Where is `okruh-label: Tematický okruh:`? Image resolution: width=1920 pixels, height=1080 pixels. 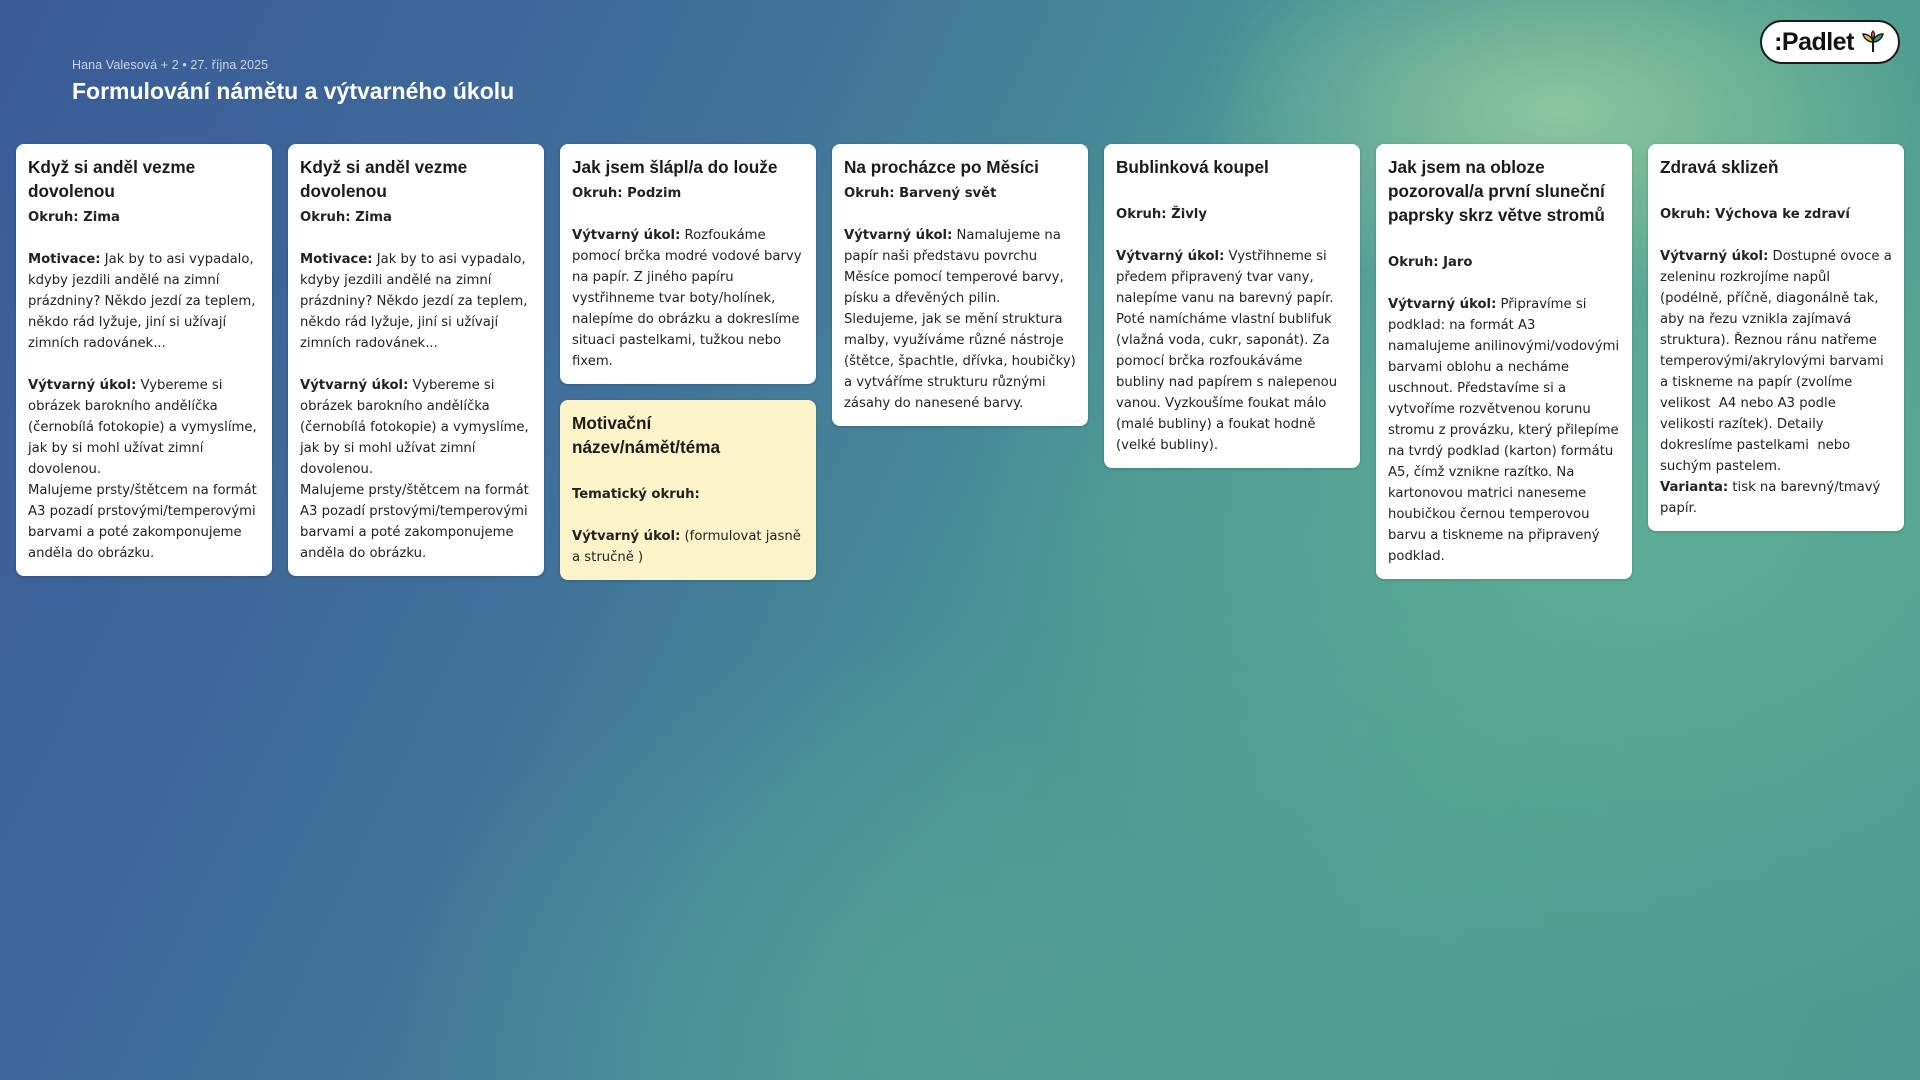
okruh-label: Tematický okruh: is located at coordinates (636, 494).